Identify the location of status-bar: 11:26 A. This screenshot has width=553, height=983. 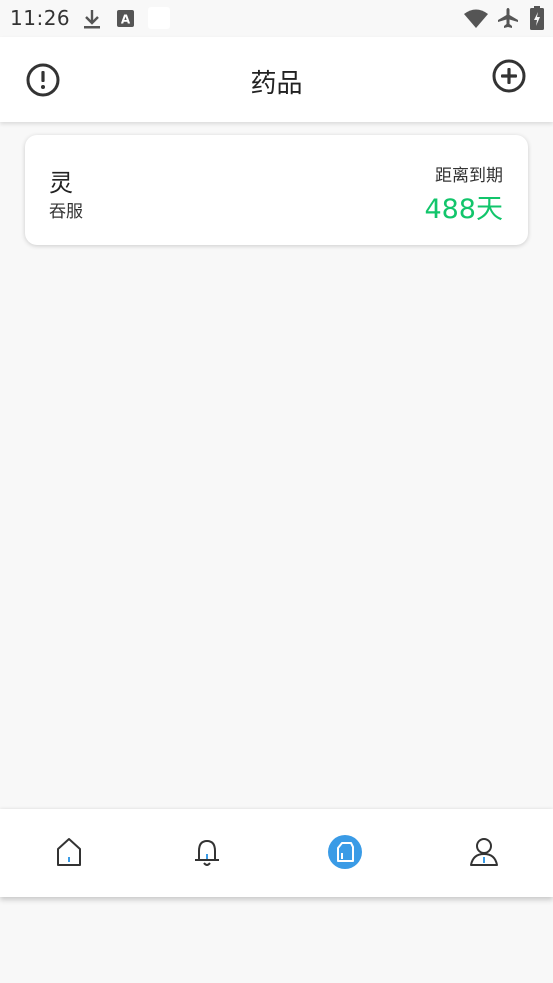
(276, 18).